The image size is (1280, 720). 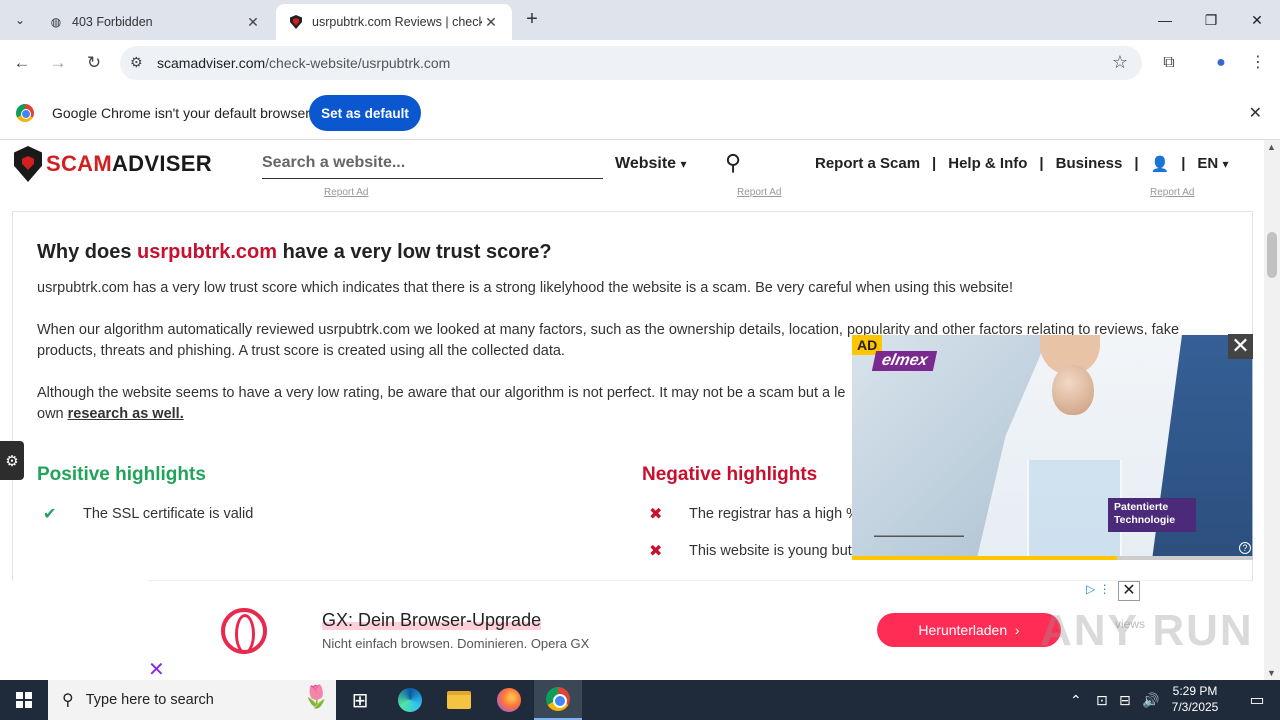 What do you see at coordinates (646, 163) in the screenshot?
I see `search-scope-label: Website` at bounding box center [646, 163].